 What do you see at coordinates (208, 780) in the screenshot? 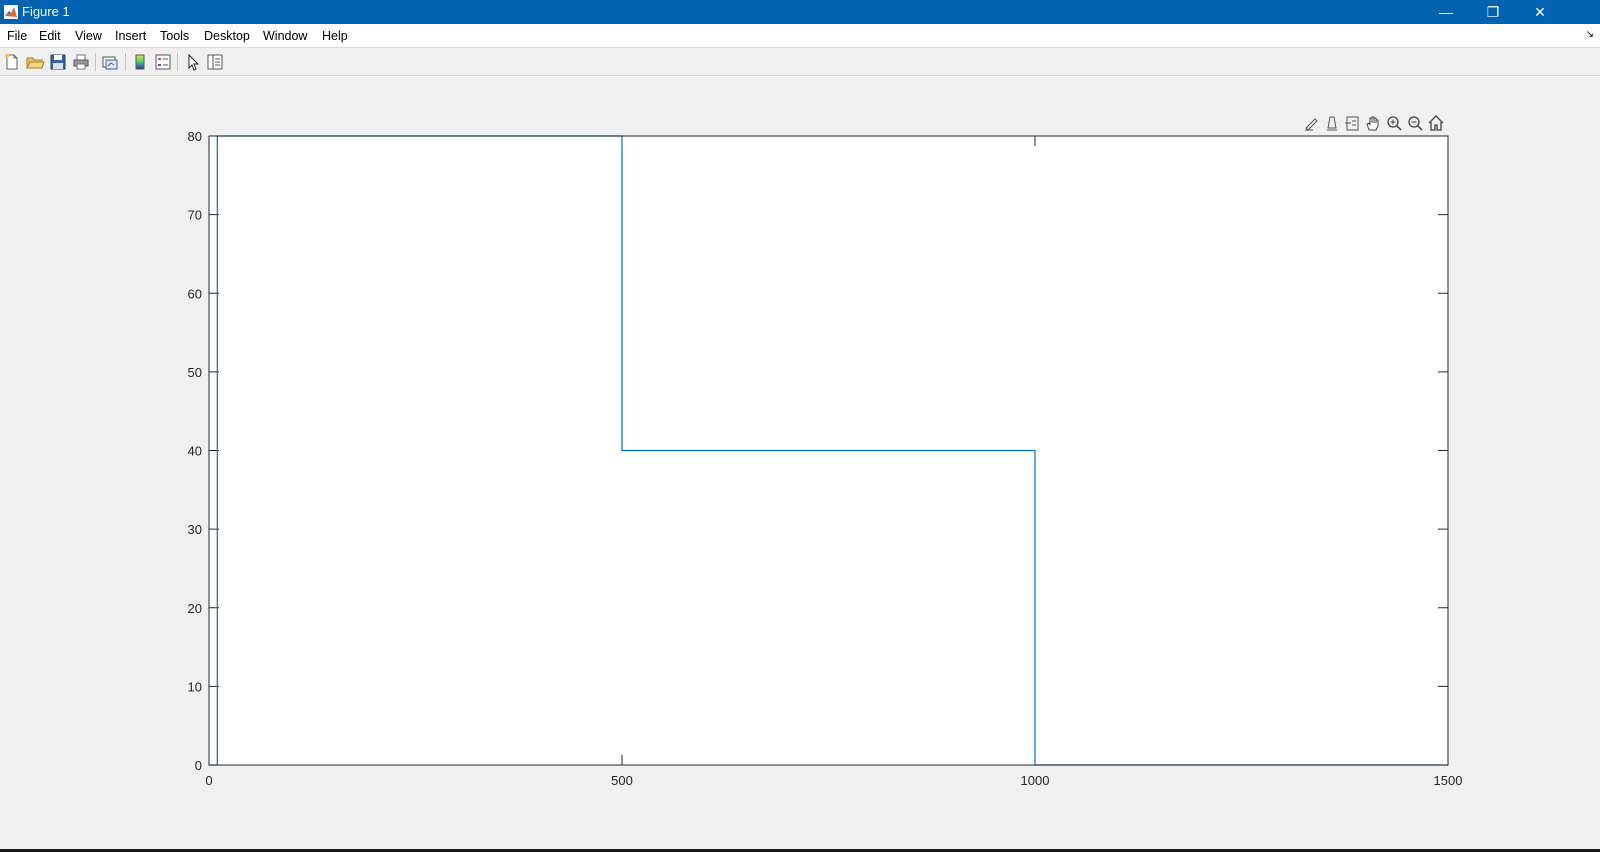
I see `x-tick-label: 0` at bounding box center [208, 780].